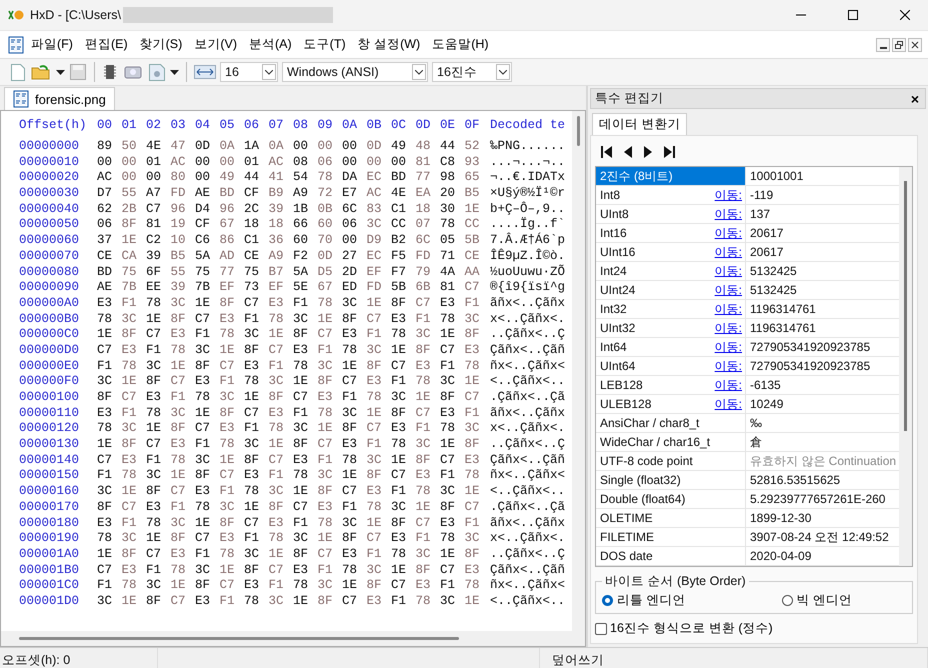 This screenshot has height=668, width=928. I want to click on hex-byte: 7B, so click(203, 288).